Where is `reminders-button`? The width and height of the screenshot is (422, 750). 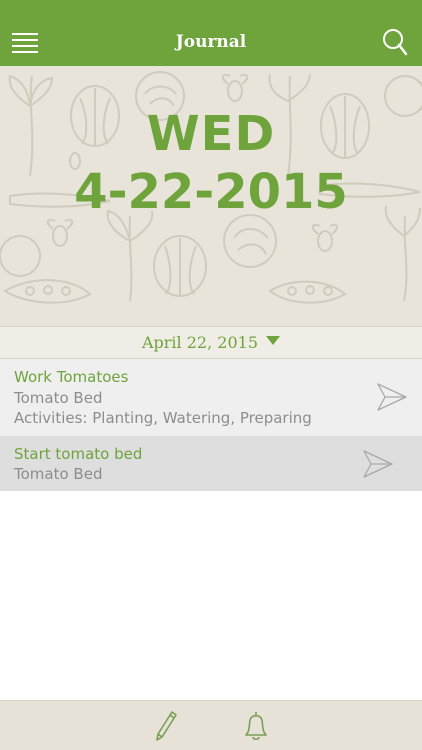 reminders-button is located at coordinates (256, 726).